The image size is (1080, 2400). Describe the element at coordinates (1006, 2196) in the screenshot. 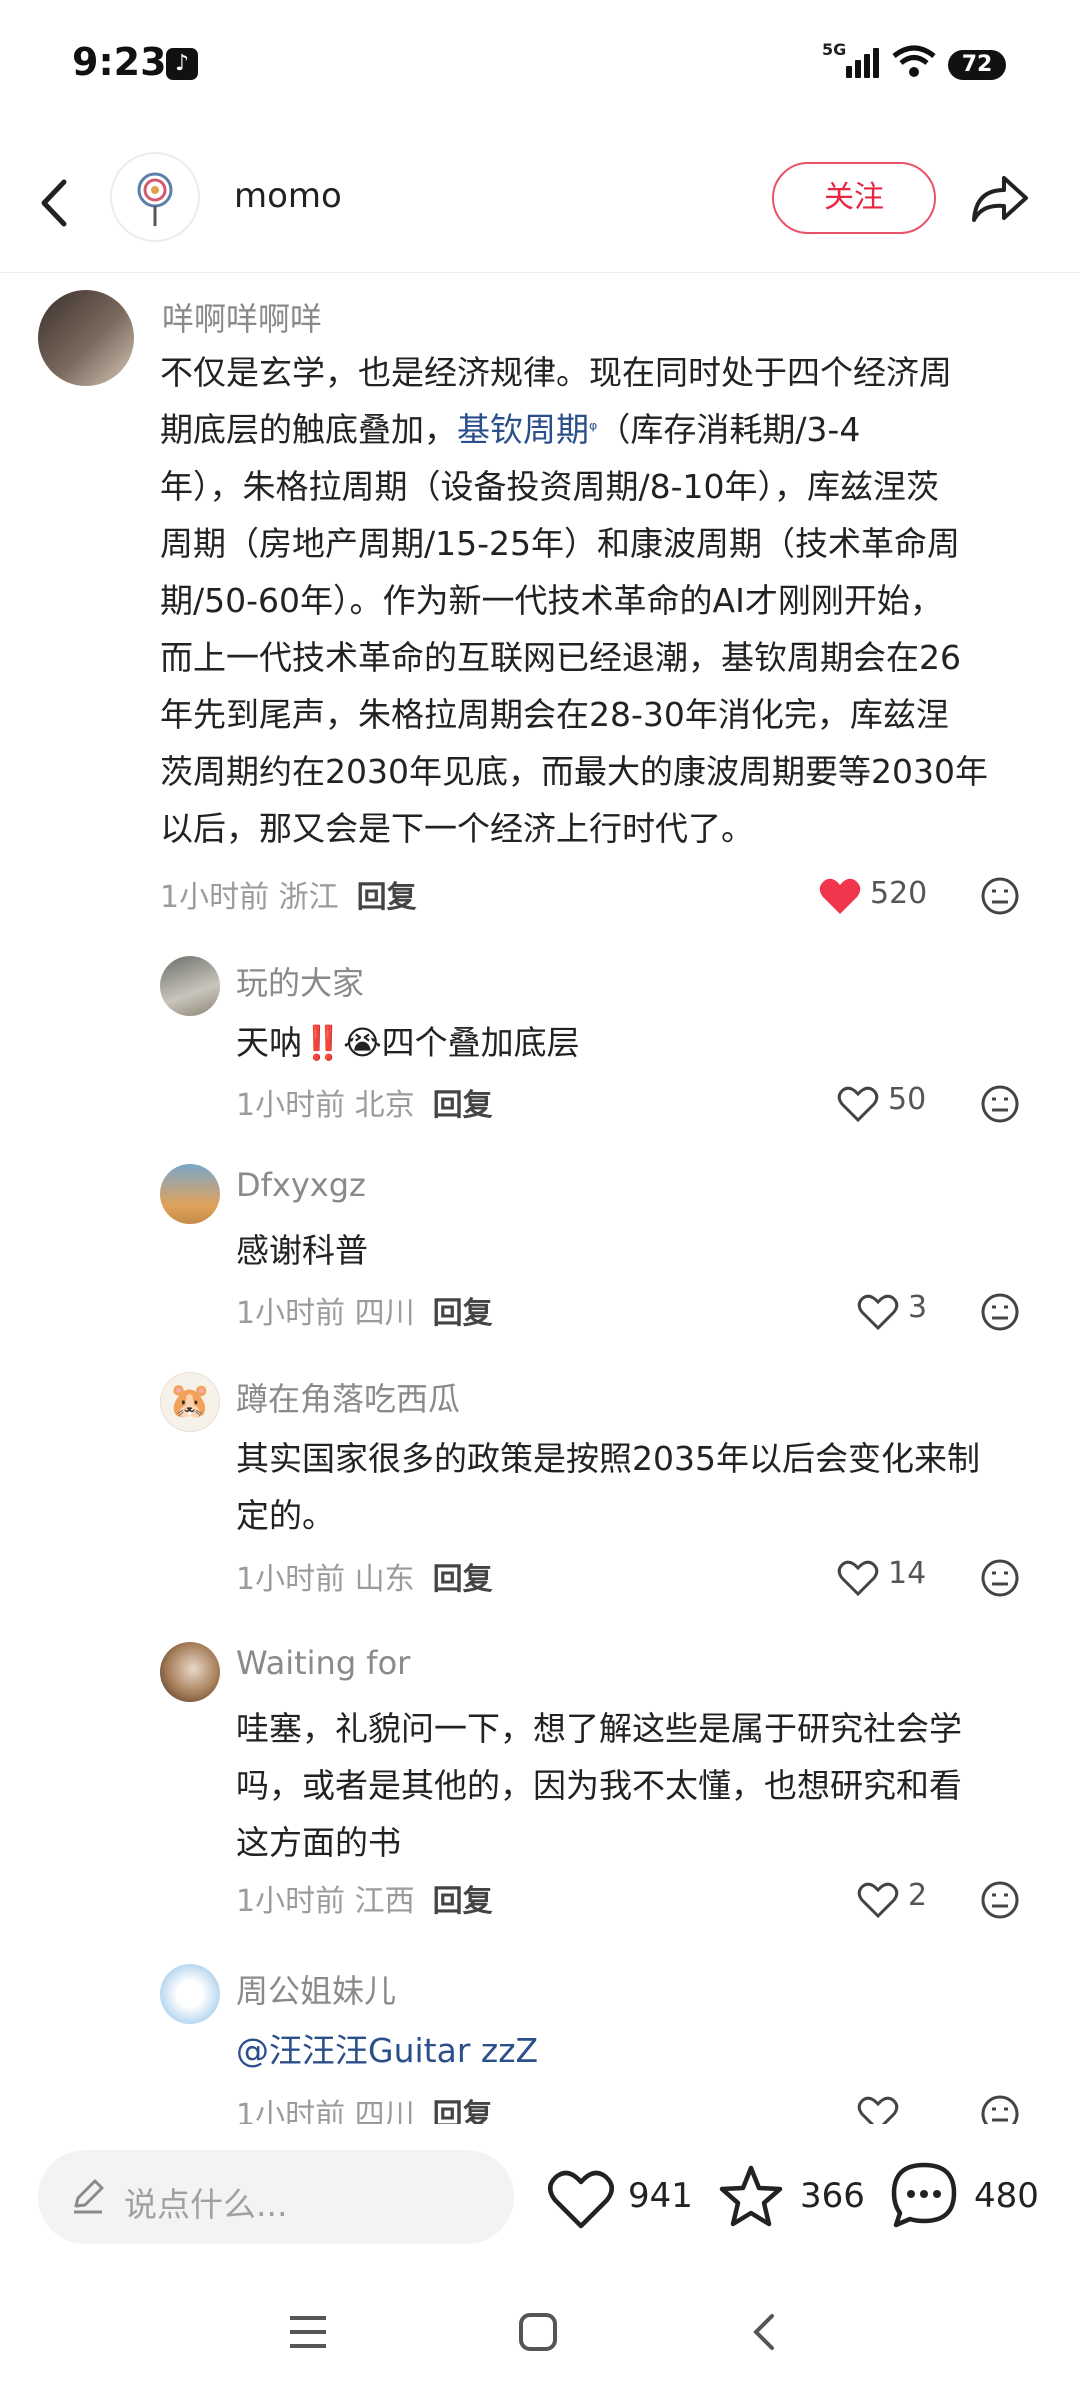

I see `post-comment-count: 480` at that location.